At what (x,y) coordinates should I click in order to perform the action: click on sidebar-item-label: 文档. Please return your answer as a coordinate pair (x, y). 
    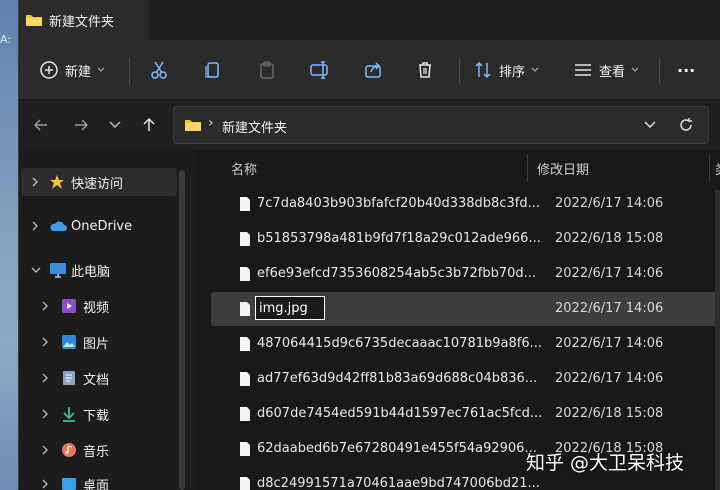
    Looking at the image, I should click on (96, 380).